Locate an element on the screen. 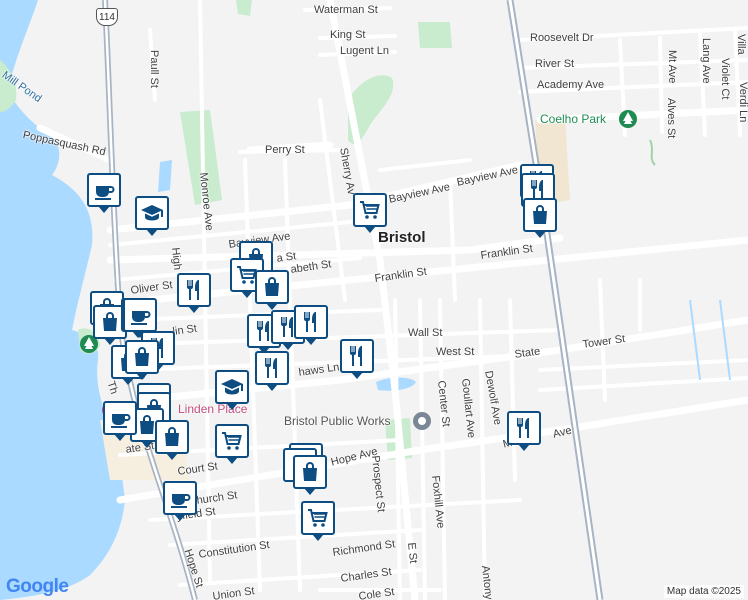 The width and height of the screenshot is (748, 600). town-label: Bristol is located at coordinates (402, 237).